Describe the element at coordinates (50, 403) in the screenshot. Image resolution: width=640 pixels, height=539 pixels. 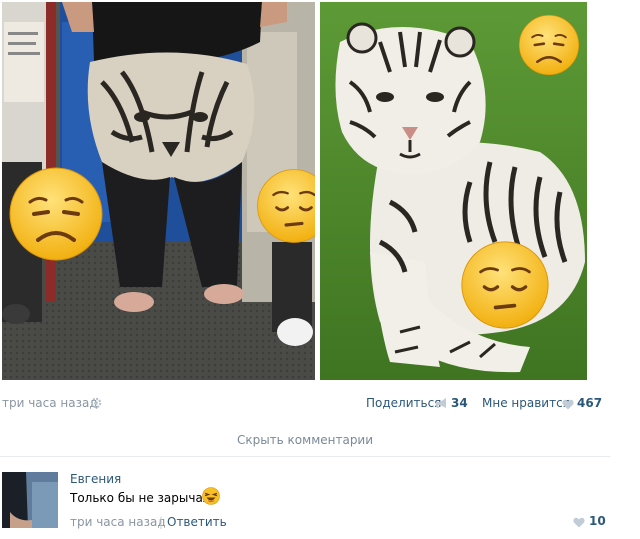
I see `post-time: три часа назад` at that location.